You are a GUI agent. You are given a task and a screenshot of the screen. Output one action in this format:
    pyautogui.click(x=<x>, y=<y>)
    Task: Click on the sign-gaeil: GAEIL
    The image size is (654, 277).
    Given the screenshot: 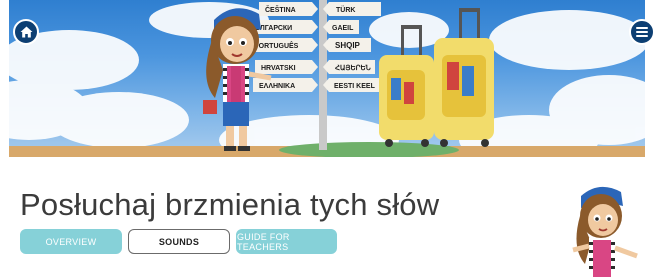 What is the action you would take?
    pyautogui.click(x=343, y=28)
    